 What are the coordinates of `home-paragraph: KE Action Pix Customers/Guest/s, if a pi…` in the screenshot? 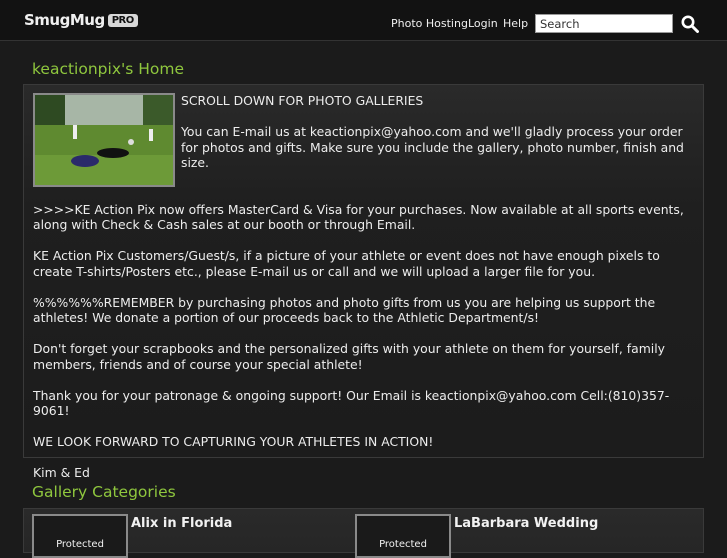 It's located at (346, 263).